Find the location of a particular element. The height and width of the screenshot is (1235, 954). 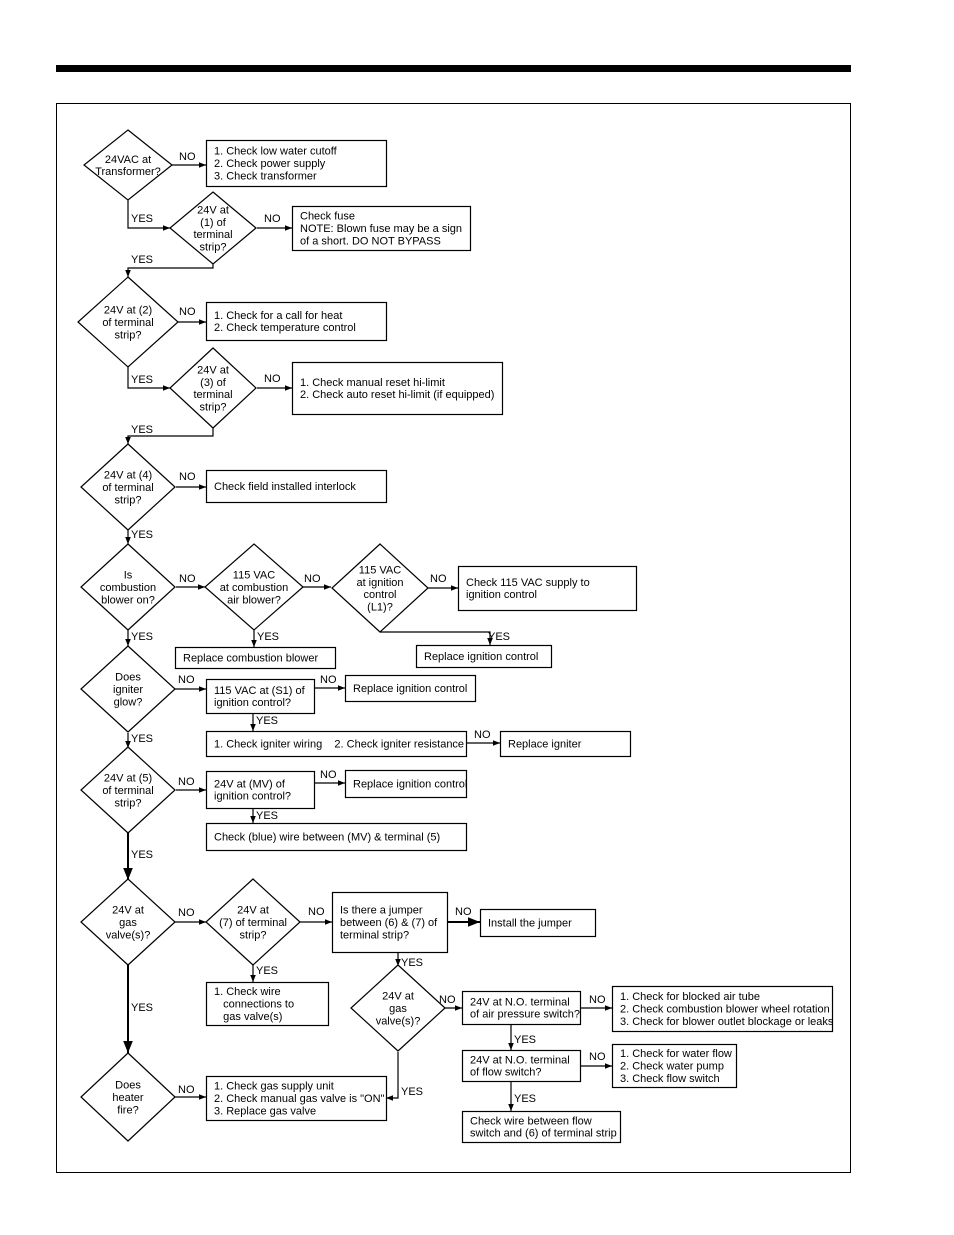

connector-d4-to-d5: YES is located at coordinates (169, 434).